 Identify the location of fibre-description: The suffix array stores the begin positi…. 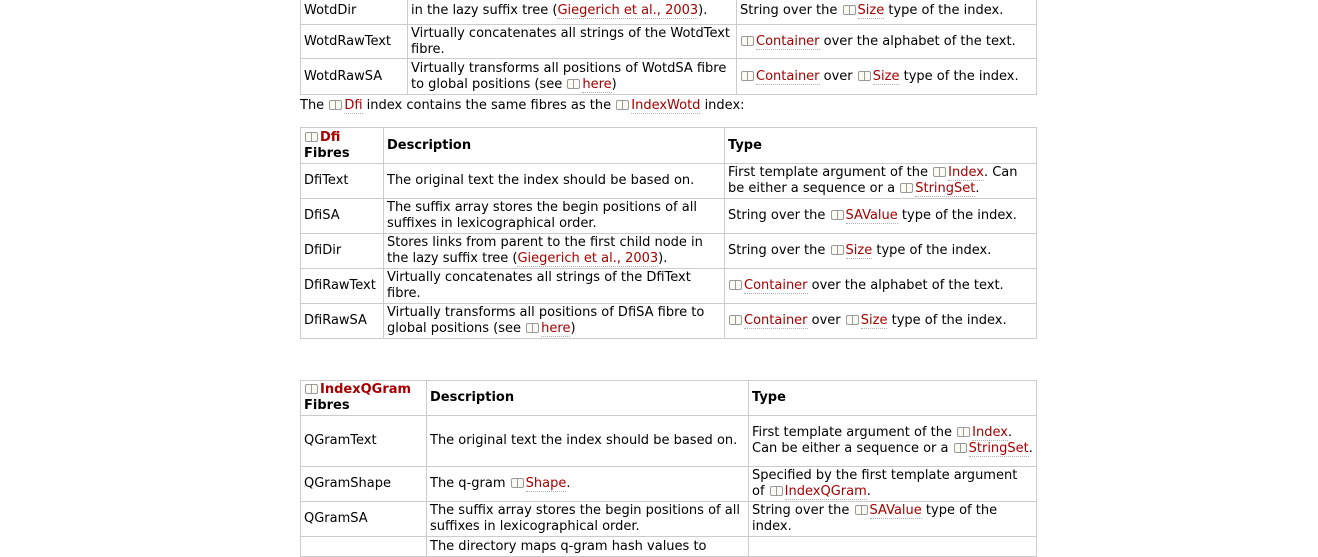
(554, 216).